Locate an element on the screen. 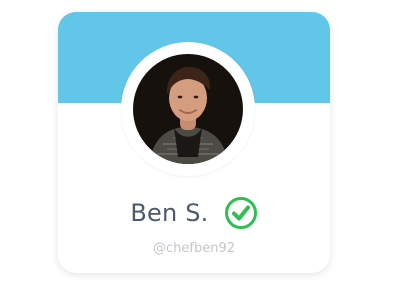  avatar is located at coordinates (188, 109).